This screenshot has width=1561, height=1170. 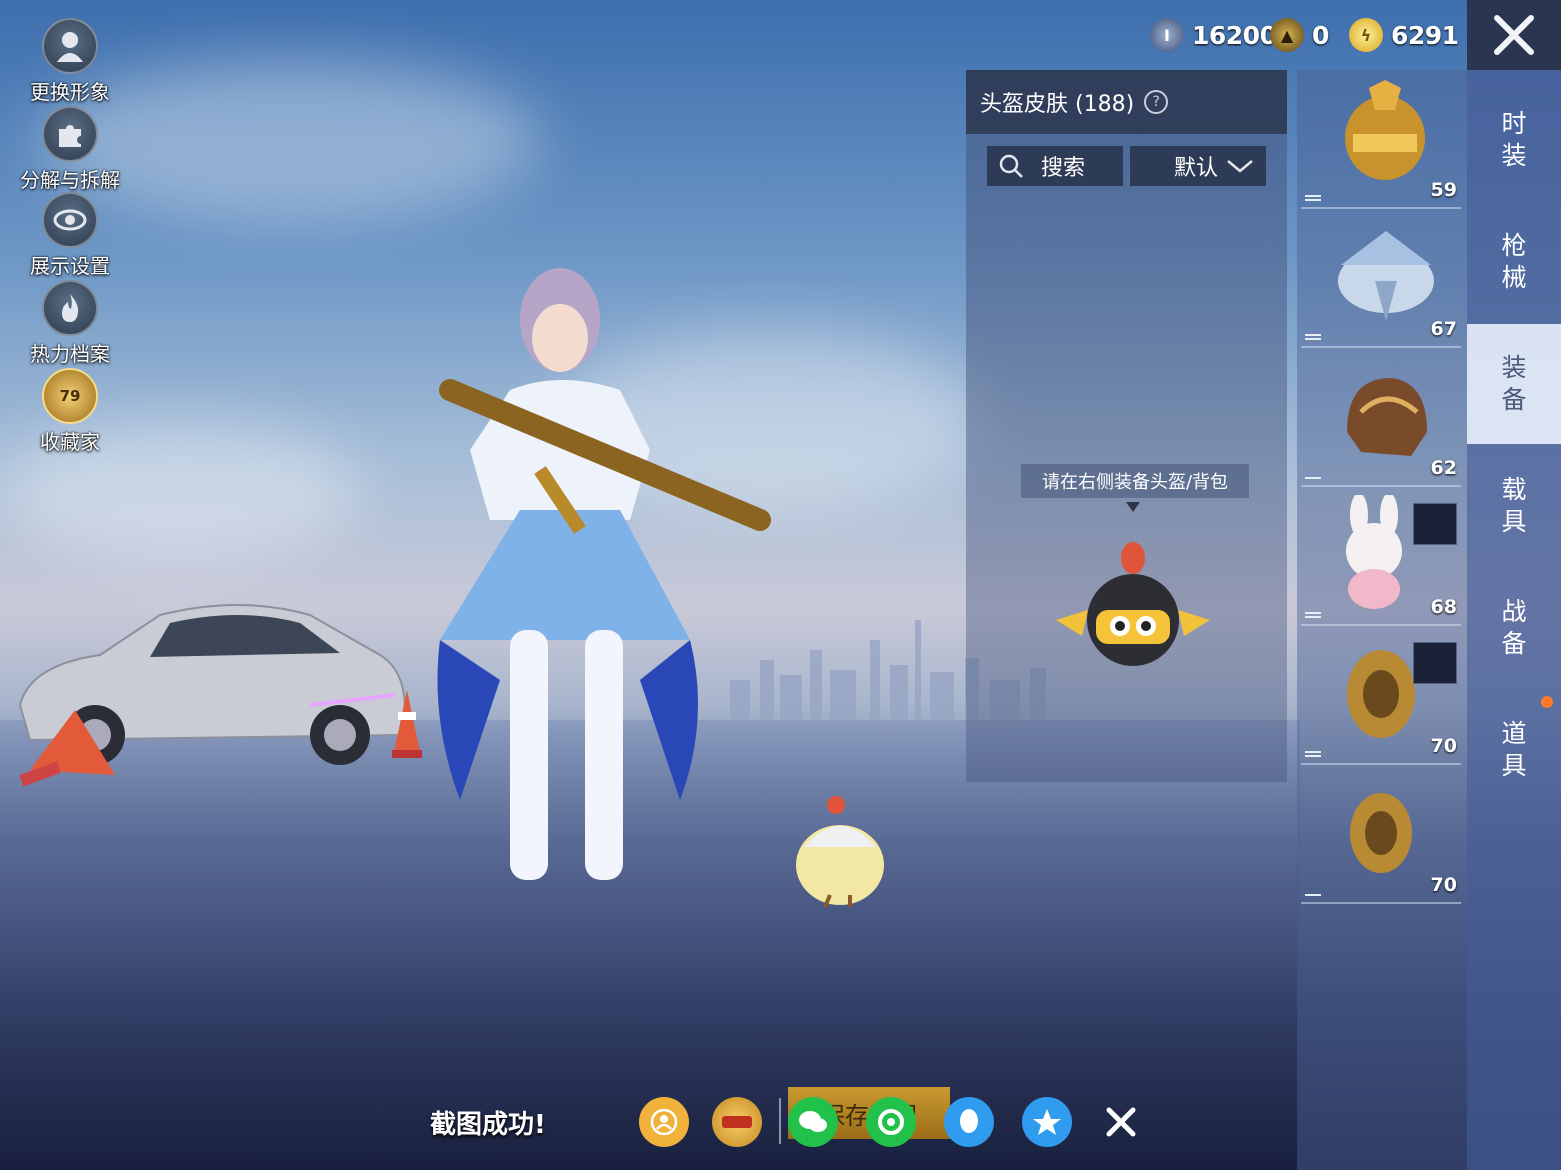 I want to click on lightning-coin-icon: ϟ, so click(x=1366, y=35).